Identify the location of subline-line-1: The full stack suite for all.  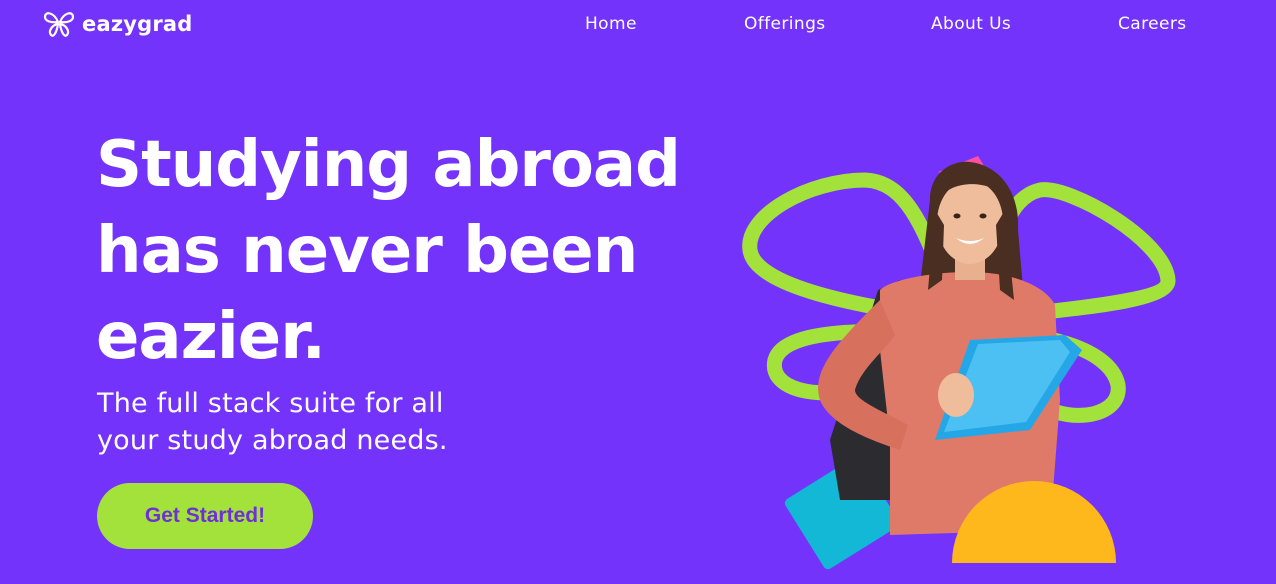
(270, 403).